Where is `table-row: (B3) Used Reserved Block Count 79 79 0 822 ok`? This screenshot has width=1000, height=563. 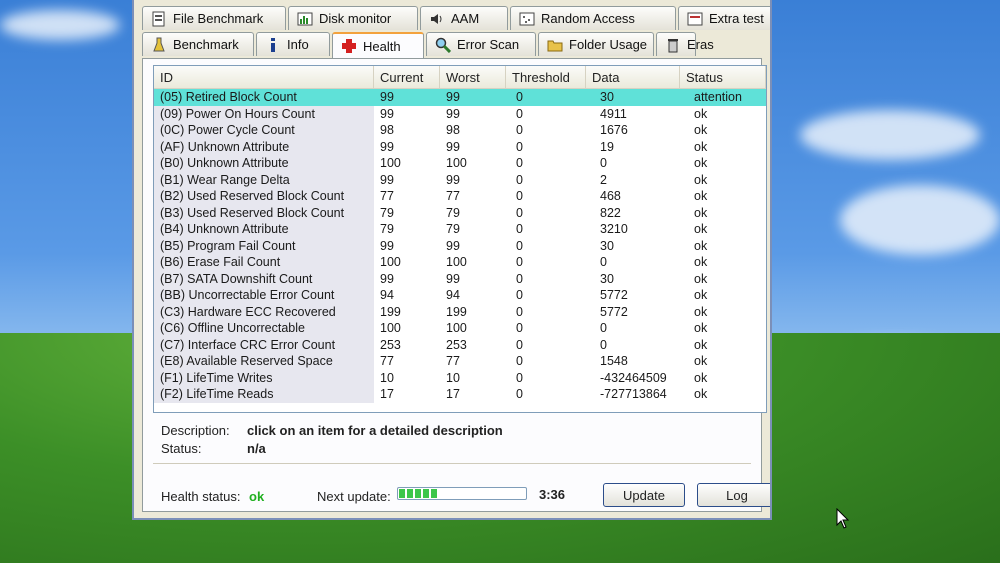
table-row: (B3) Used Reserved Block Count 79 79 0 822 ok is located at coordinates (460, 212).